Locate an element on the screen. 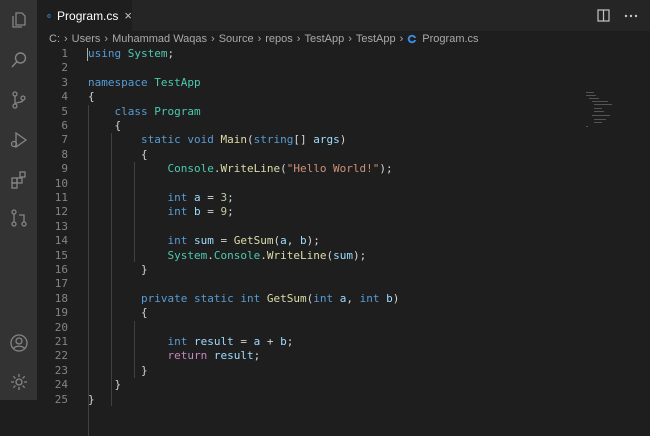 Image resolution: width=650 pixels, height=436 pixels. code-line: 15 System.Console.WriteLine(sum); is located at coordinates (343, 256).